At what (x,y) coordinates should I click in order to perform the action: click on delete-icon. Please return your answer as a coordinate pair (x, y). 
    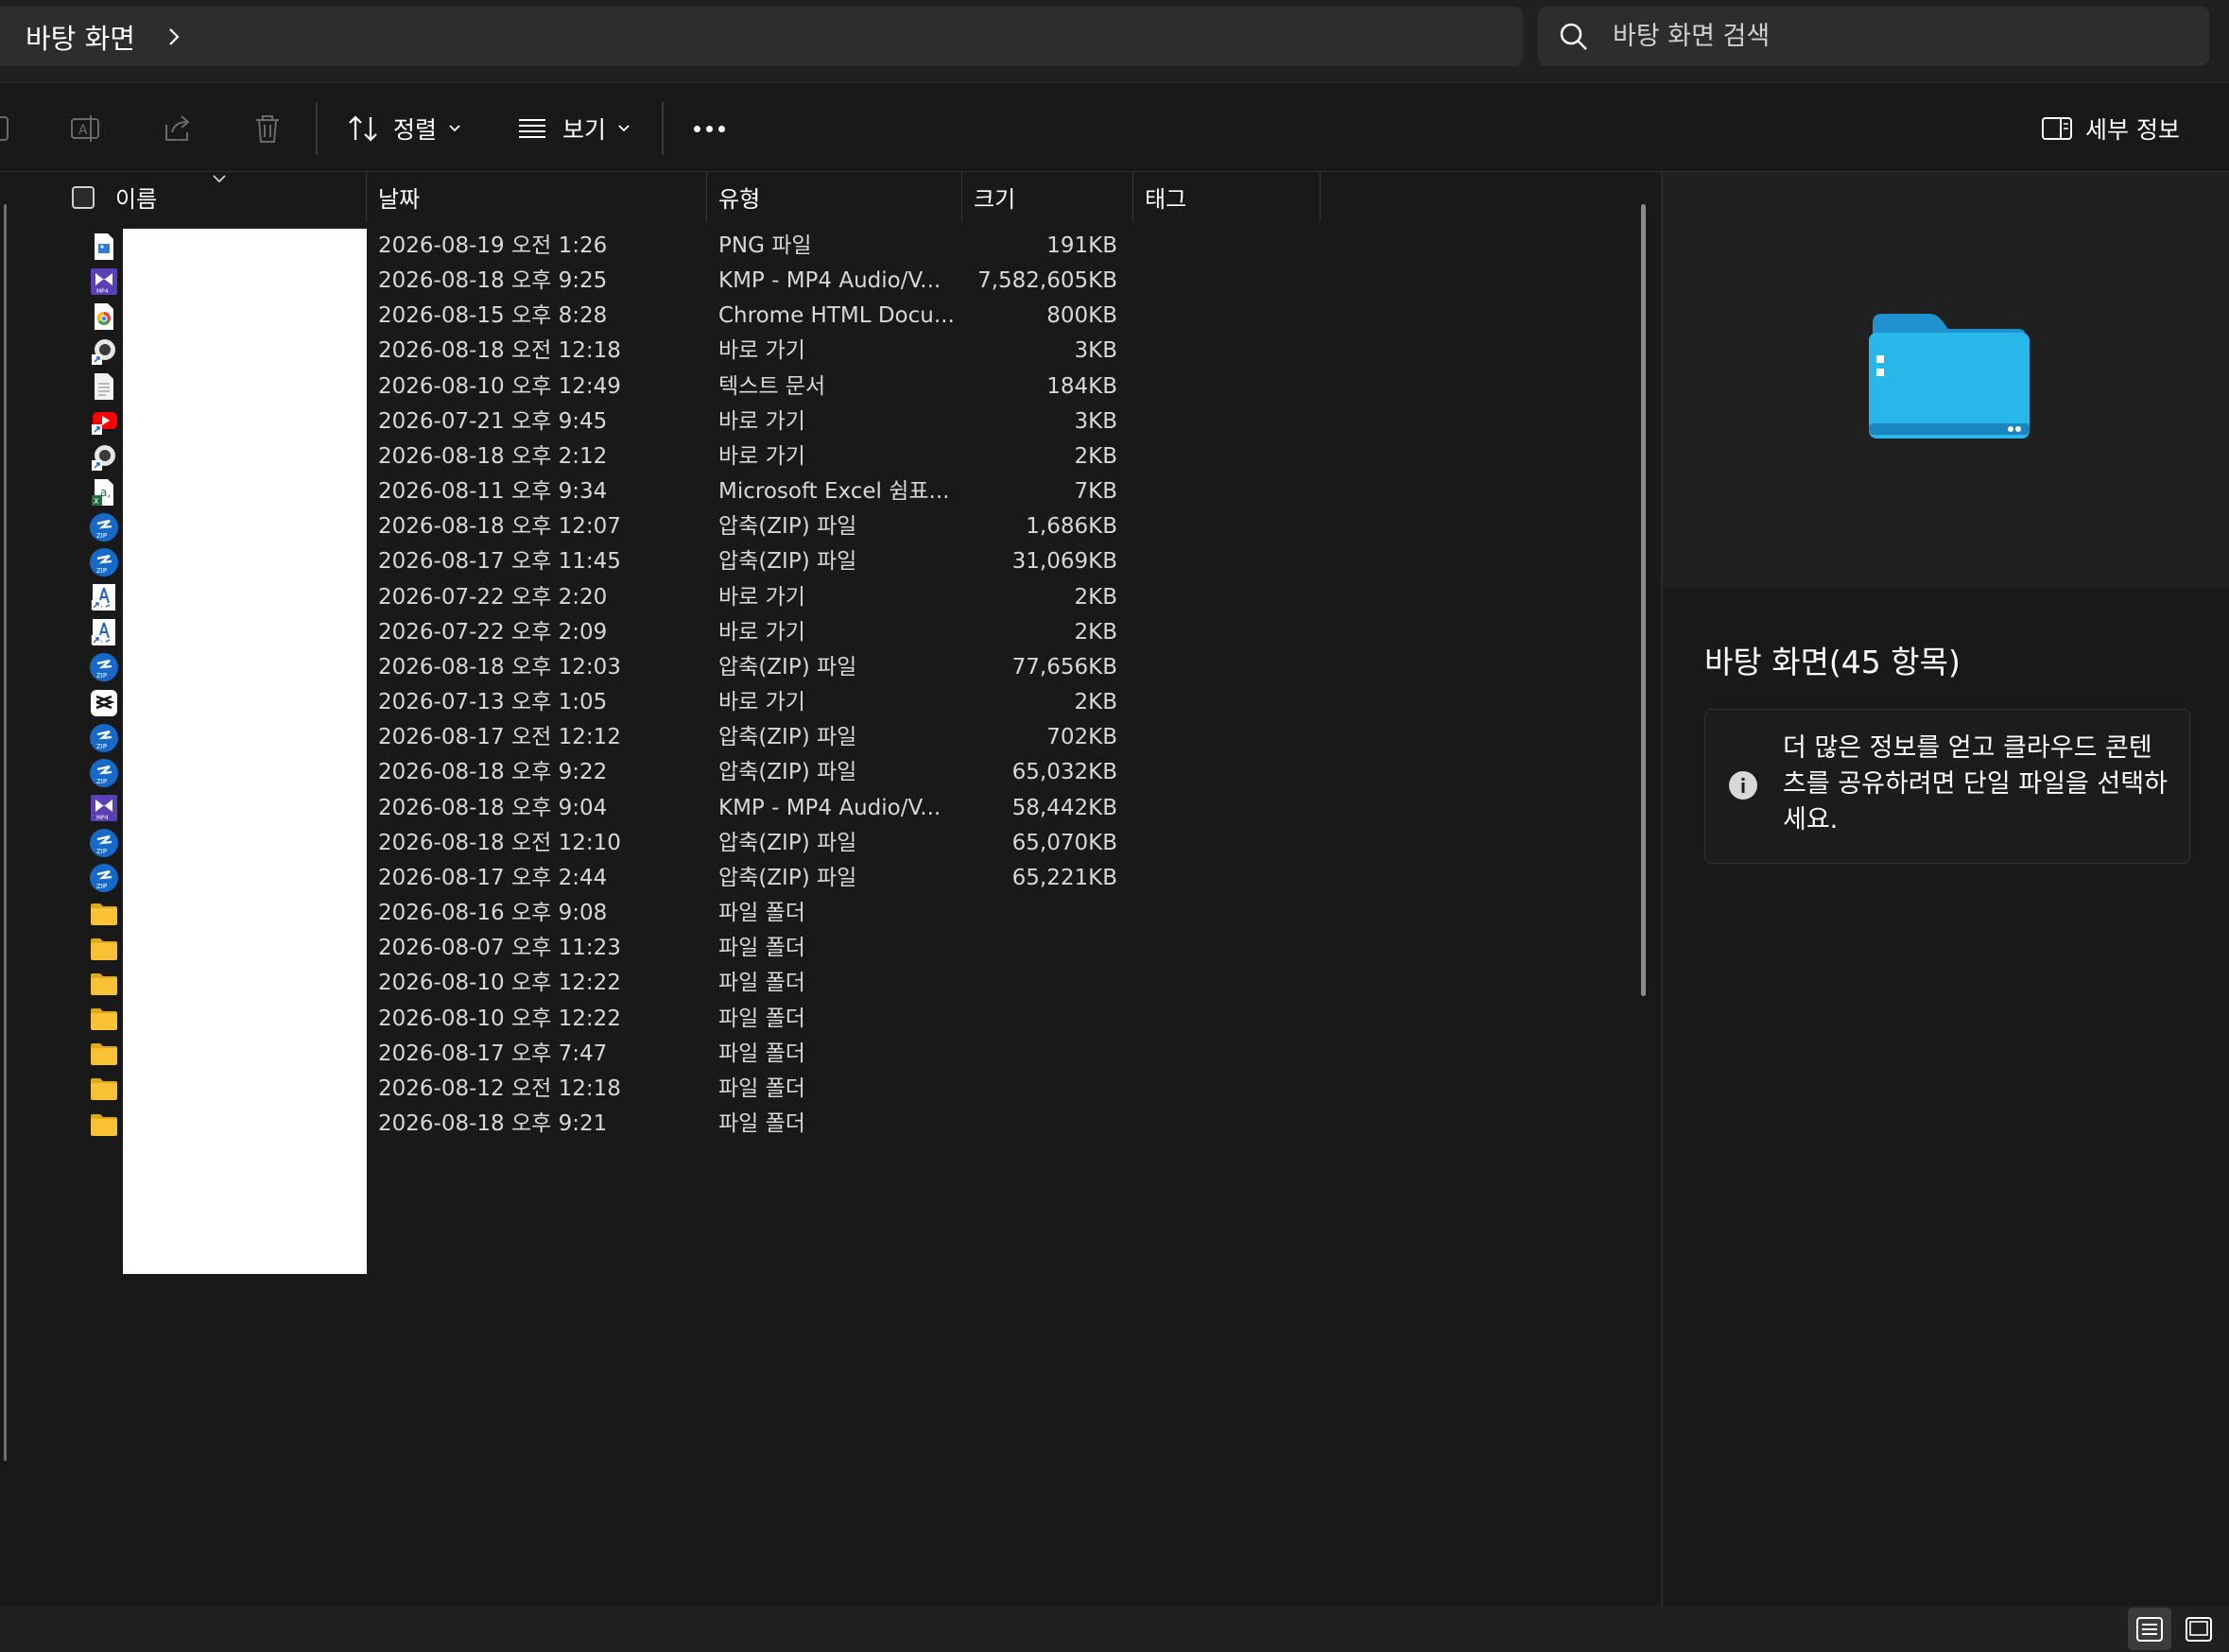
    Looking at the image, I should click on (268, 129).